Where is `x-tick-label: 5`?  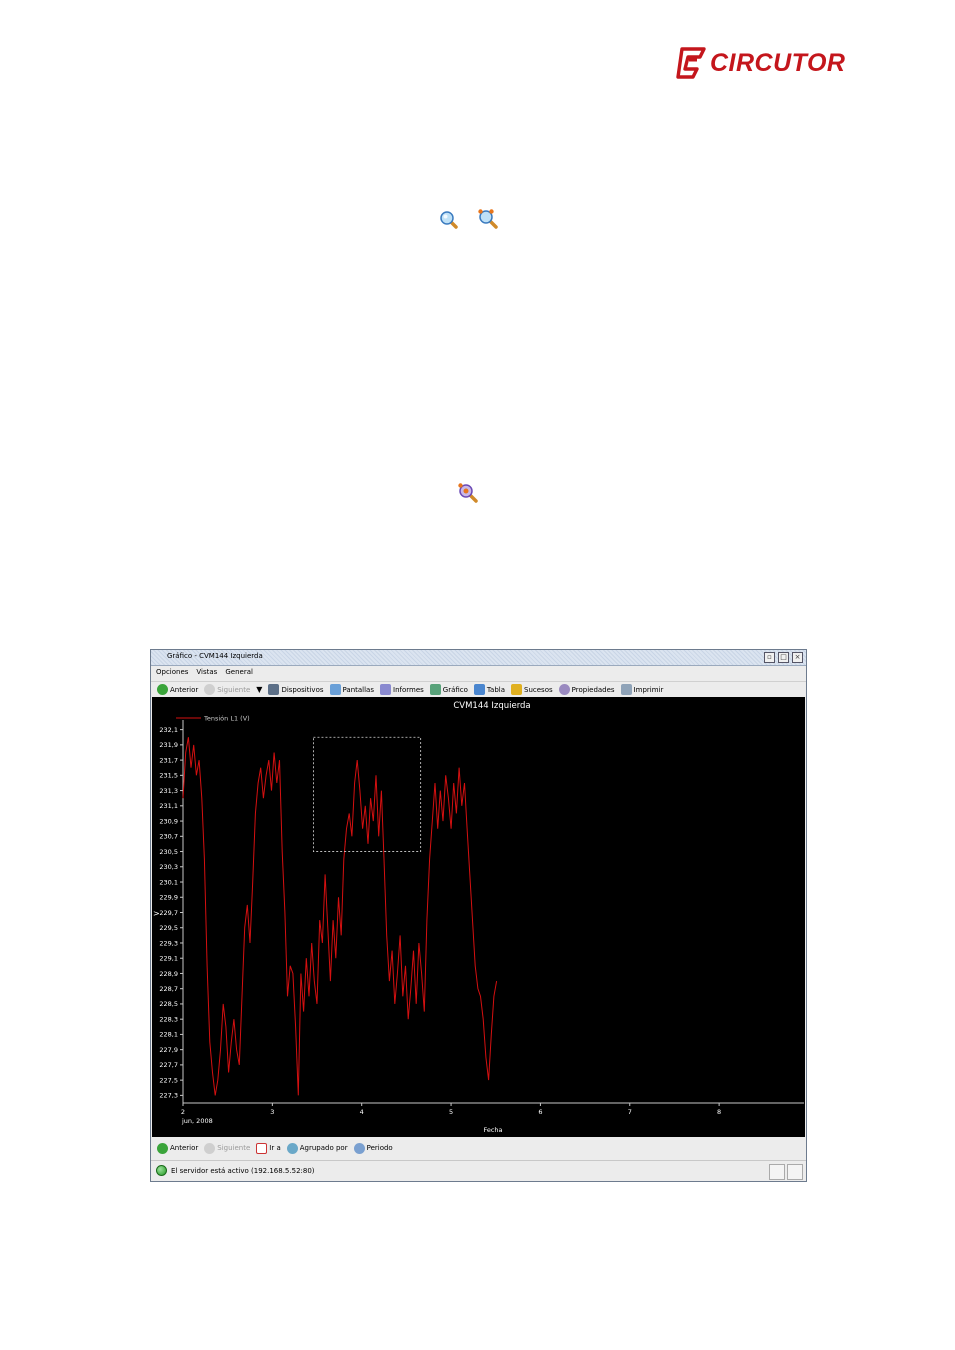 x-tick-label: 5 is located at coordinates (451, 1112).